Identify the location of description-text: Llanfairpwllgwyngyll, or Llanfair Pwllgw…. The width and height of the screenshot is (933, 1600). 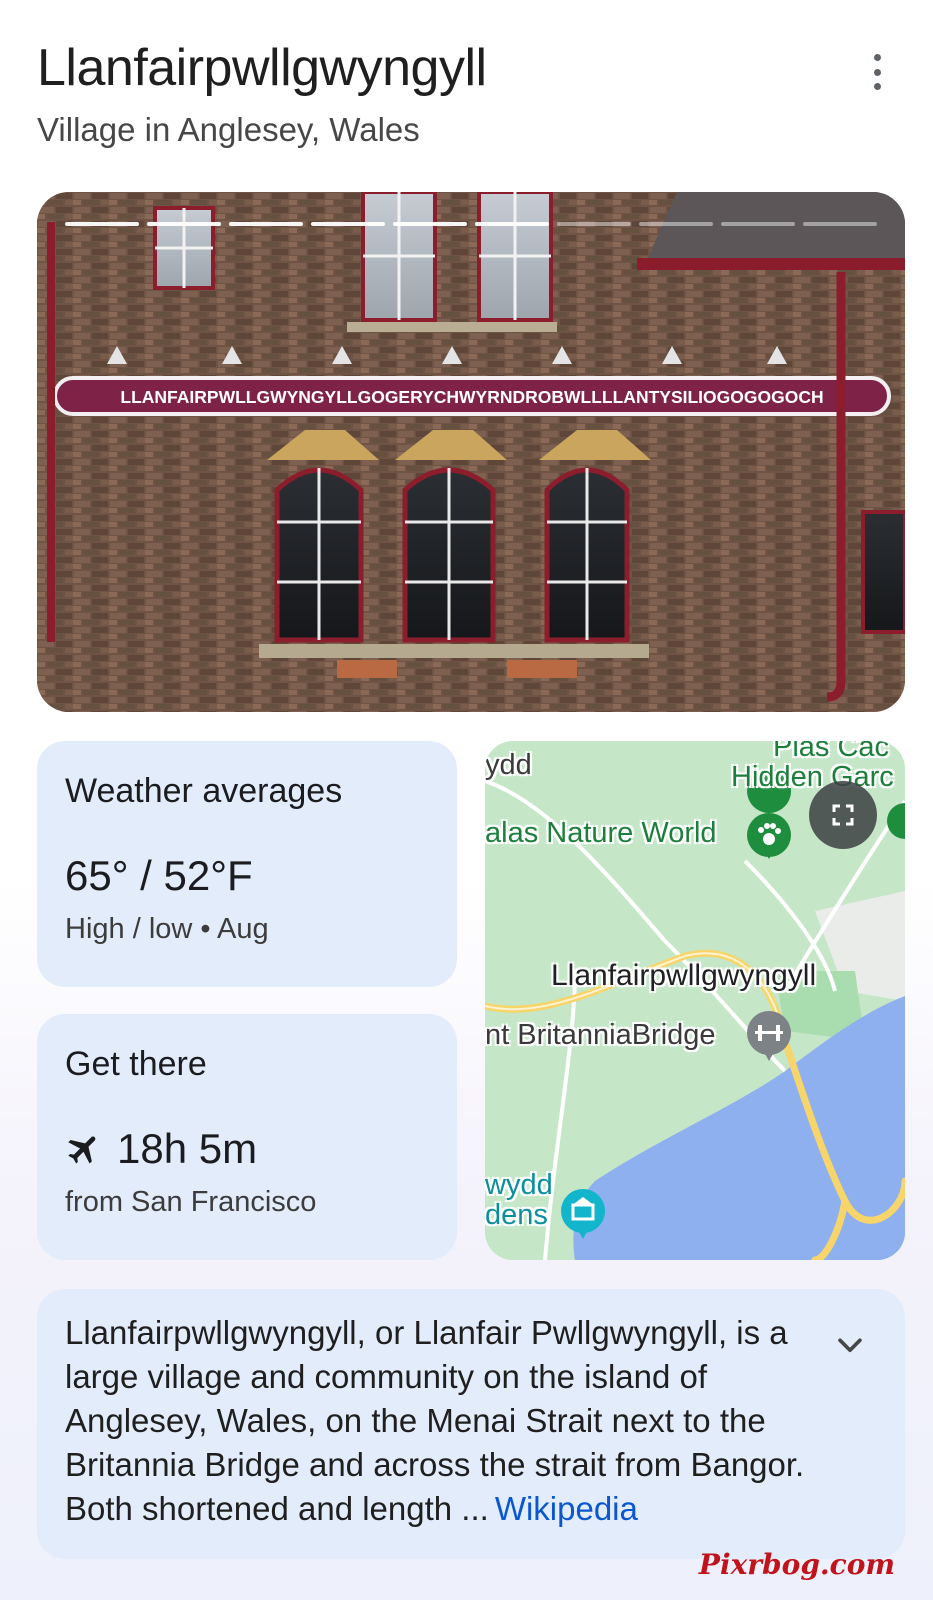
(442, 1421).